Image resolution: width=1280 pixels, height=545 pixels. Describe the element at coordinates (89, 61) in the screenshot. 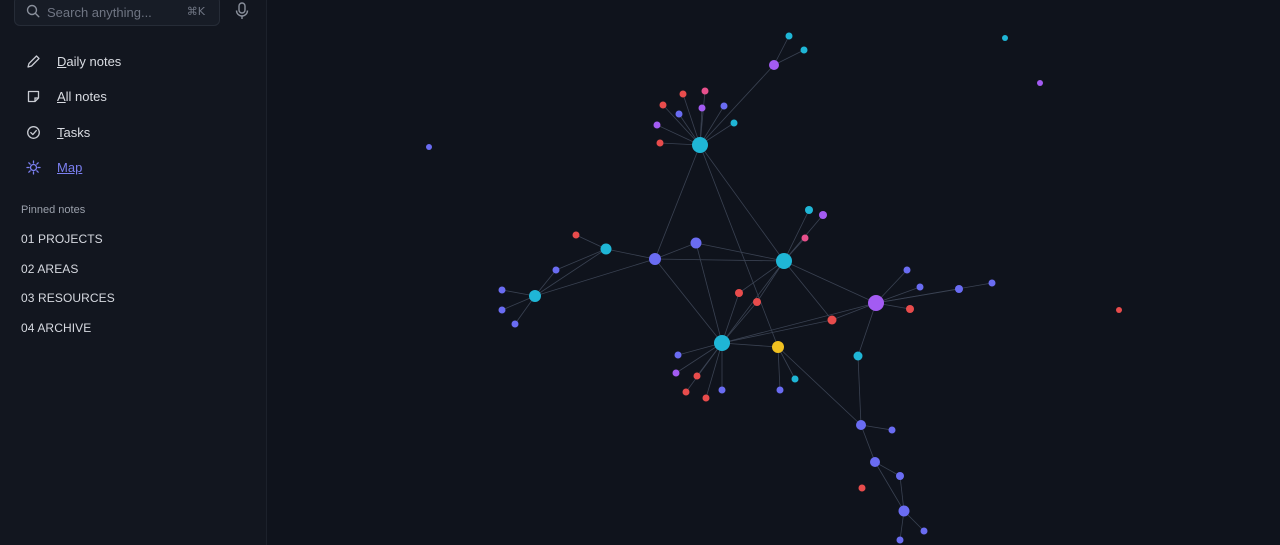

I see `nav-label: Daily notes` at that location.